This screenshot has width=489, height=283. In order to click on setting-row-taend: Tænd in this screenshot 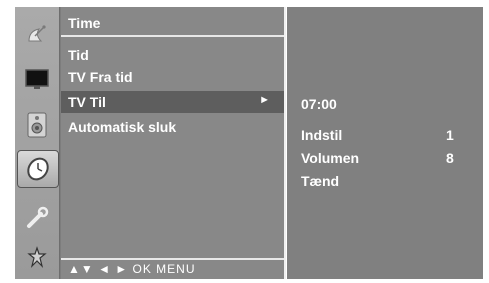, I will do `click(381, 183)`.